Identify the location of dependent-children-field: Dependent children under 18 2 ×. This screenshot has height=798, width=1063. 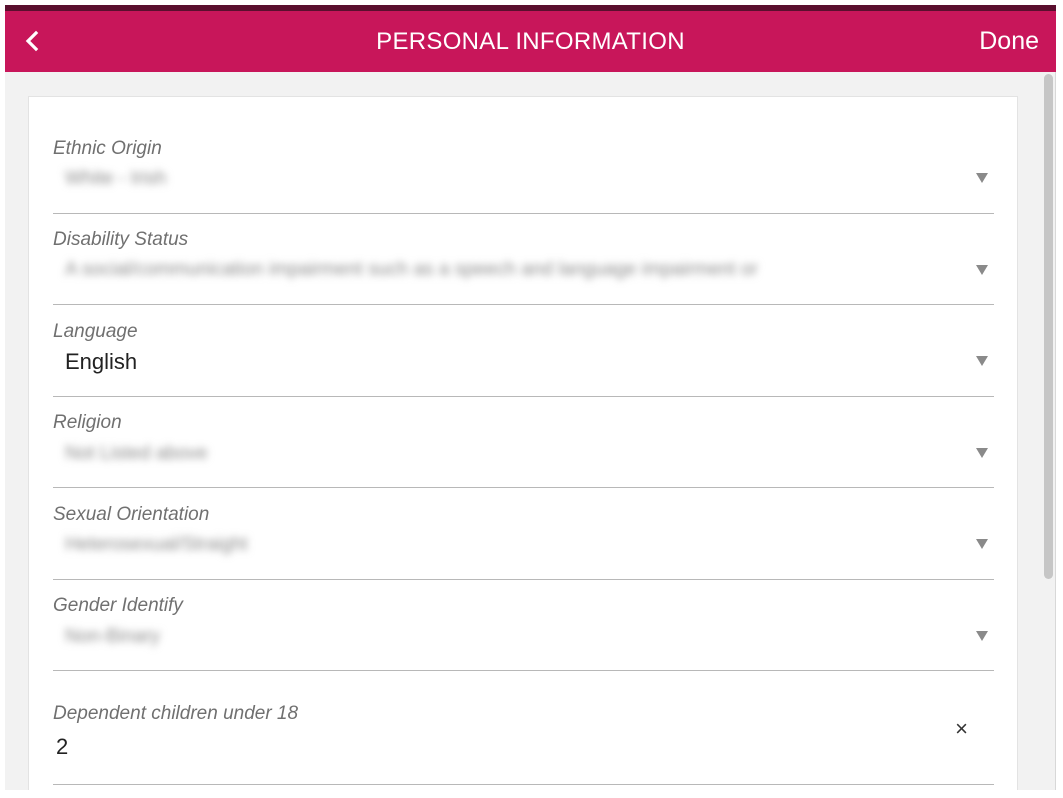
(523, 744).